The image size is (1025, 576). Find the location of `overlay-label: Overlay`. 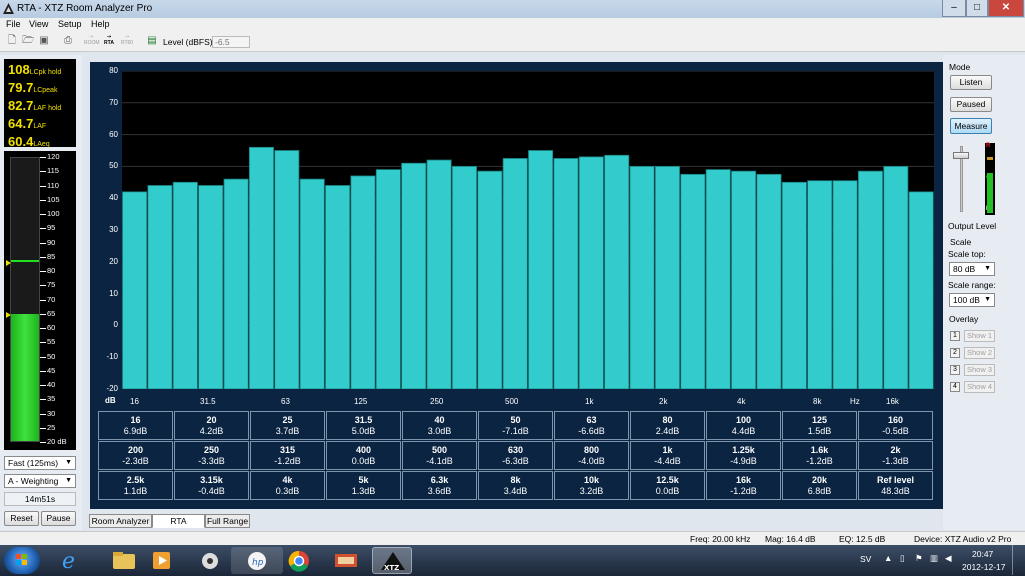

overlay-label: Overlay is located at coordinates (964, 319).